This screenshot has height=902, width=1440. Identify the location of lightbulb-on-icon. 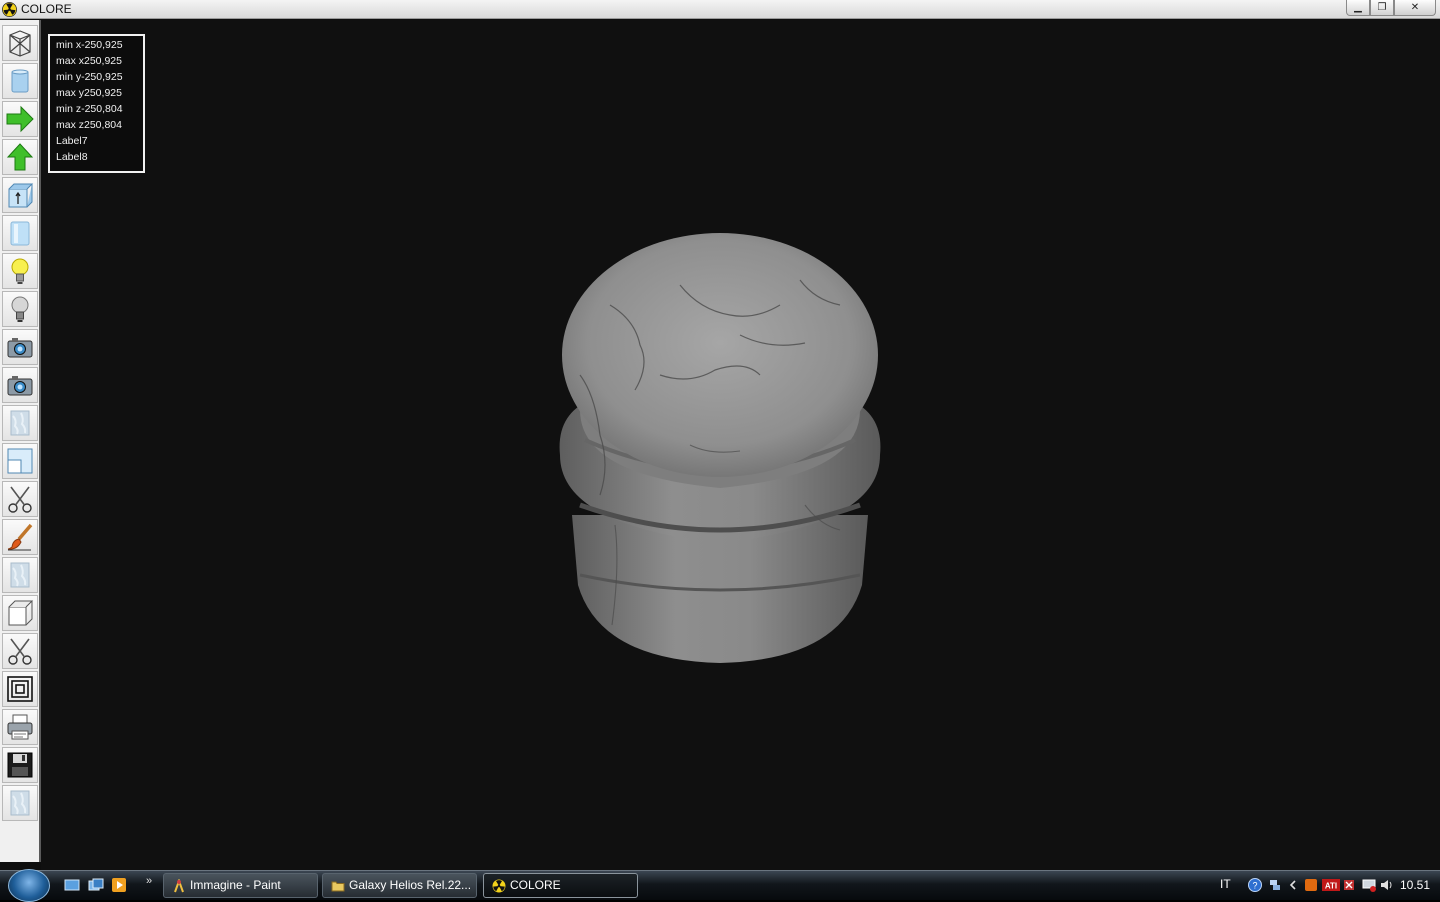
(20, 271).